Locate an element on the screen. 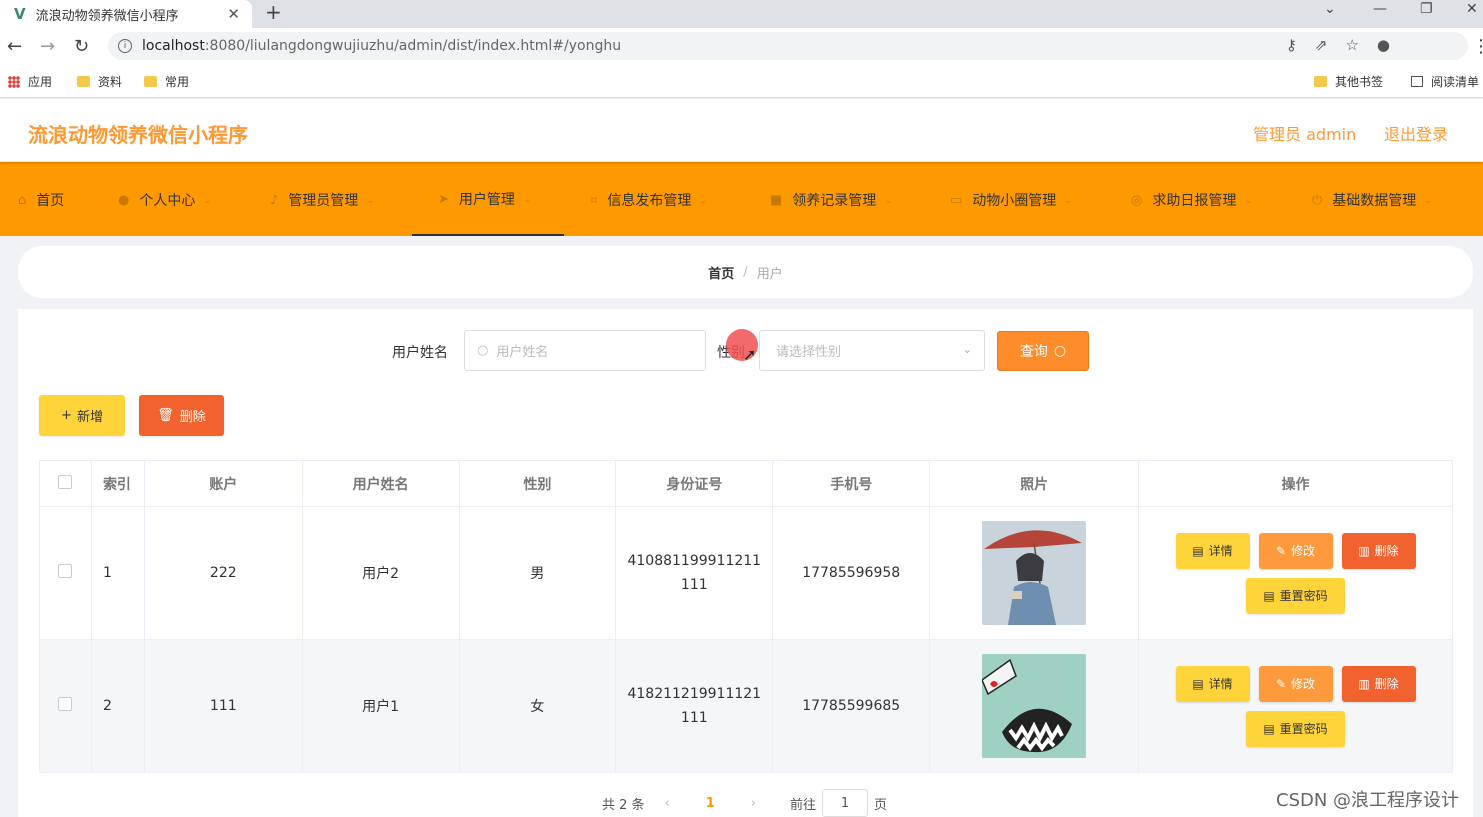 Image resolution: width=1483 pixels, height=817 pixels. search-icon: ○ is located at coordinates (483, 350).